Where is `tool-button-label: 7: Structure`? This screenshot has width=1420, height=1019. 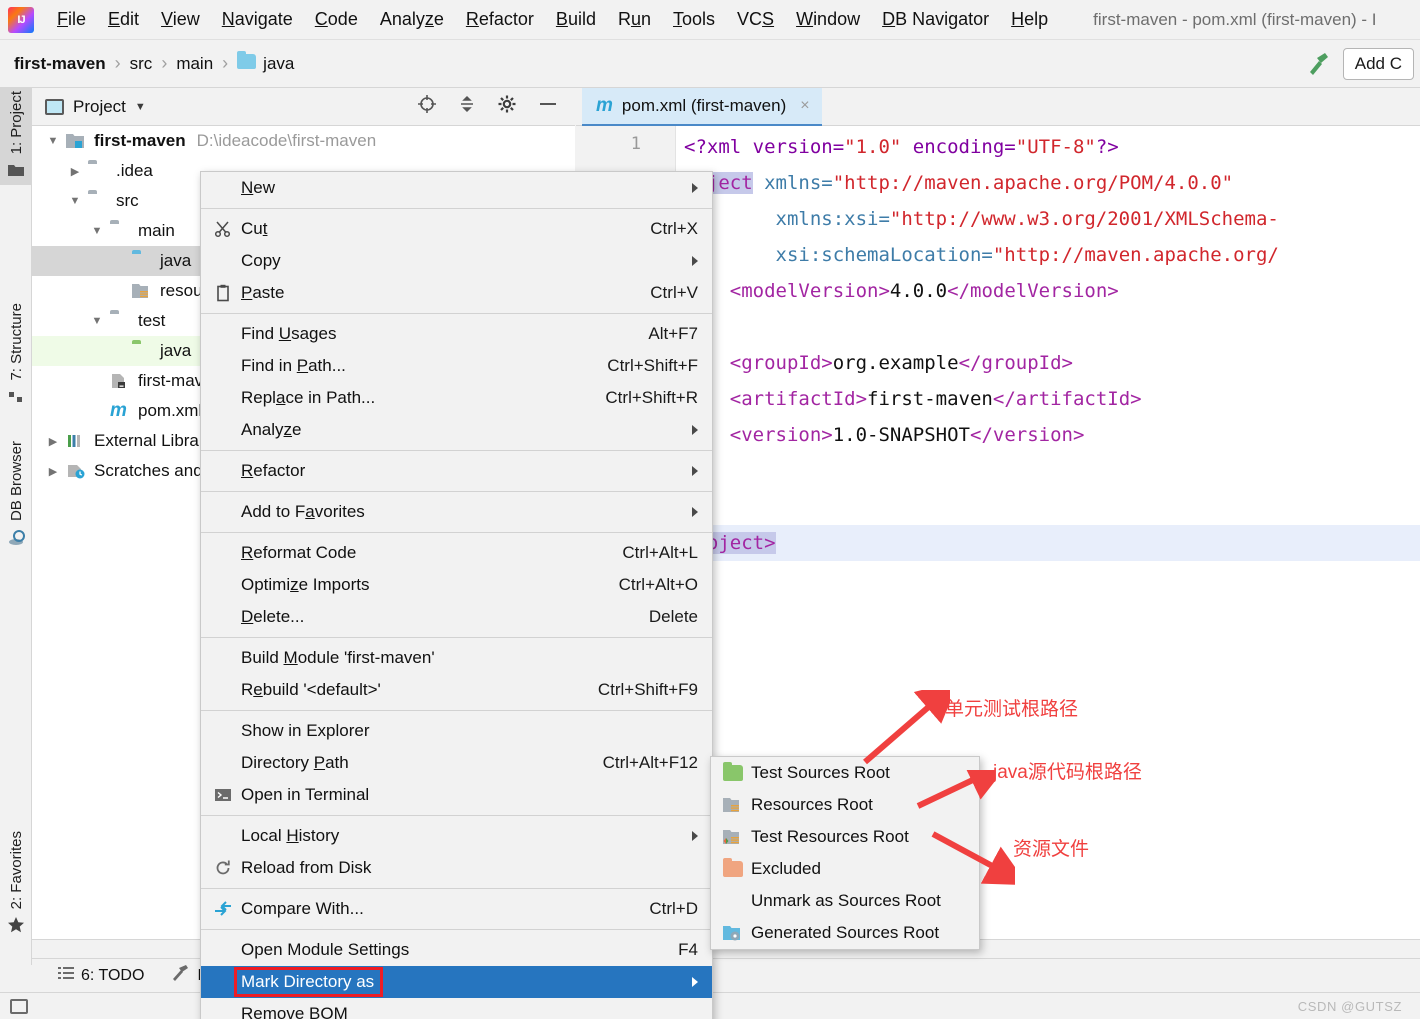 tool-button-label: 7: Structure is located at coordinates (16, 342).